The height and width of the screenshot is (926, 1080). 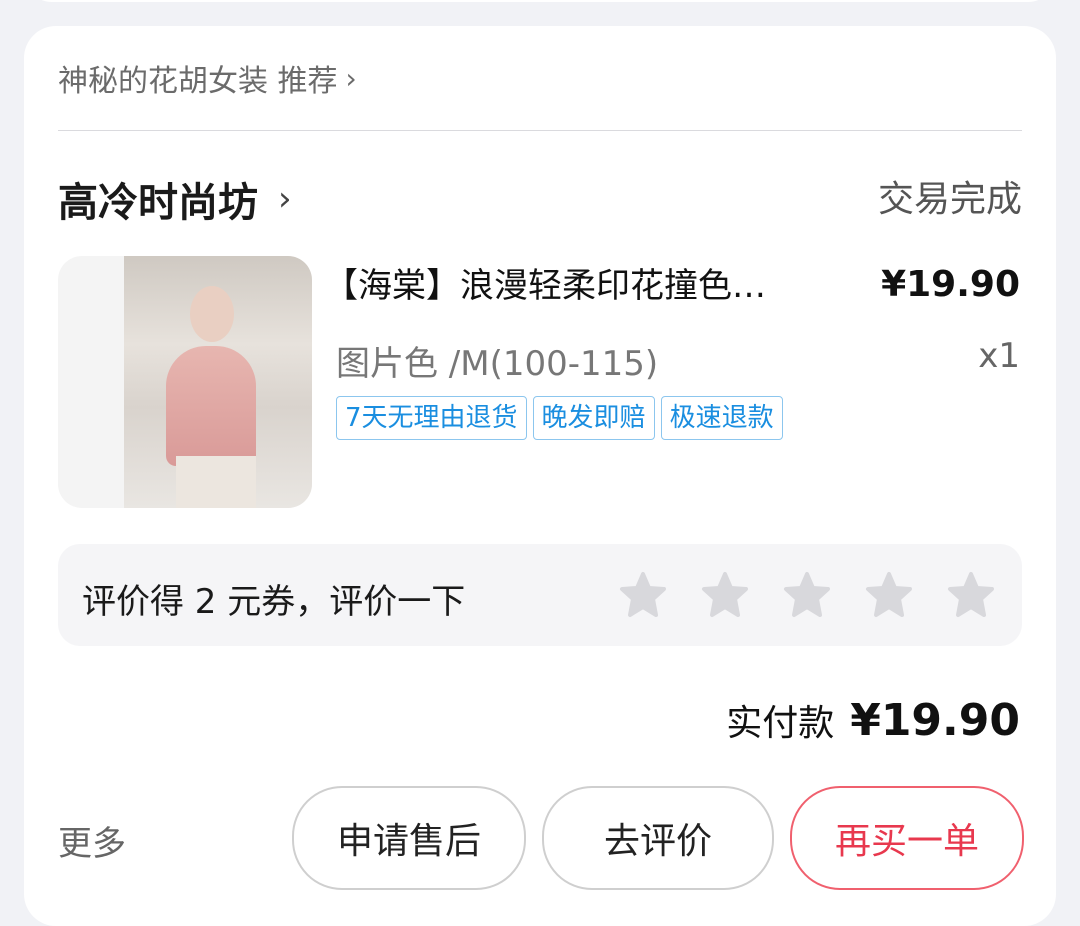 I want to click on service-tags: 7天无理由退货 晚发即赔 极速退款, so click(x=559, y=418).